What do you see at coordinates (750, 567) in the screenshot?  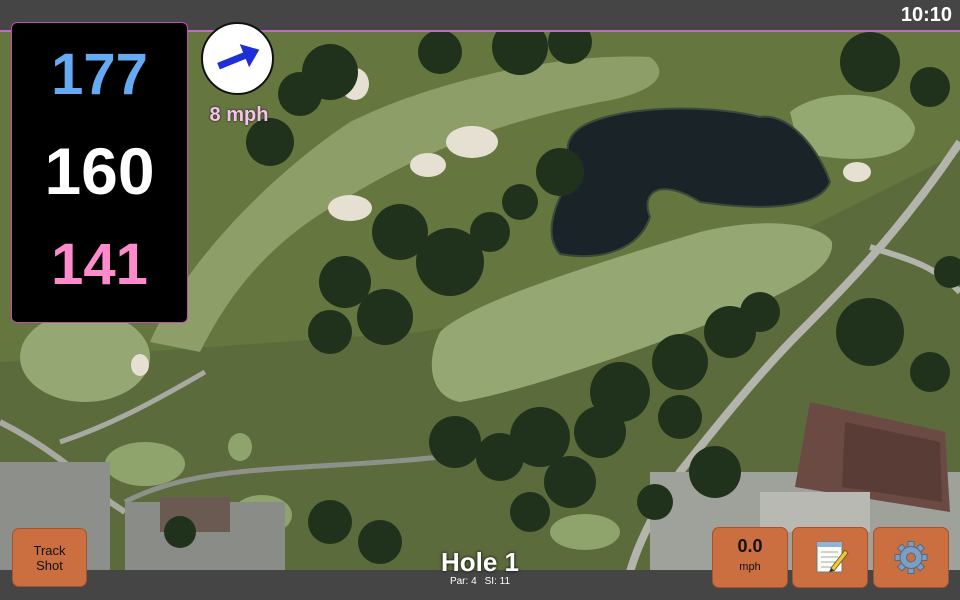 I see `speed-unit: mph` at bounding box center [750, 567].